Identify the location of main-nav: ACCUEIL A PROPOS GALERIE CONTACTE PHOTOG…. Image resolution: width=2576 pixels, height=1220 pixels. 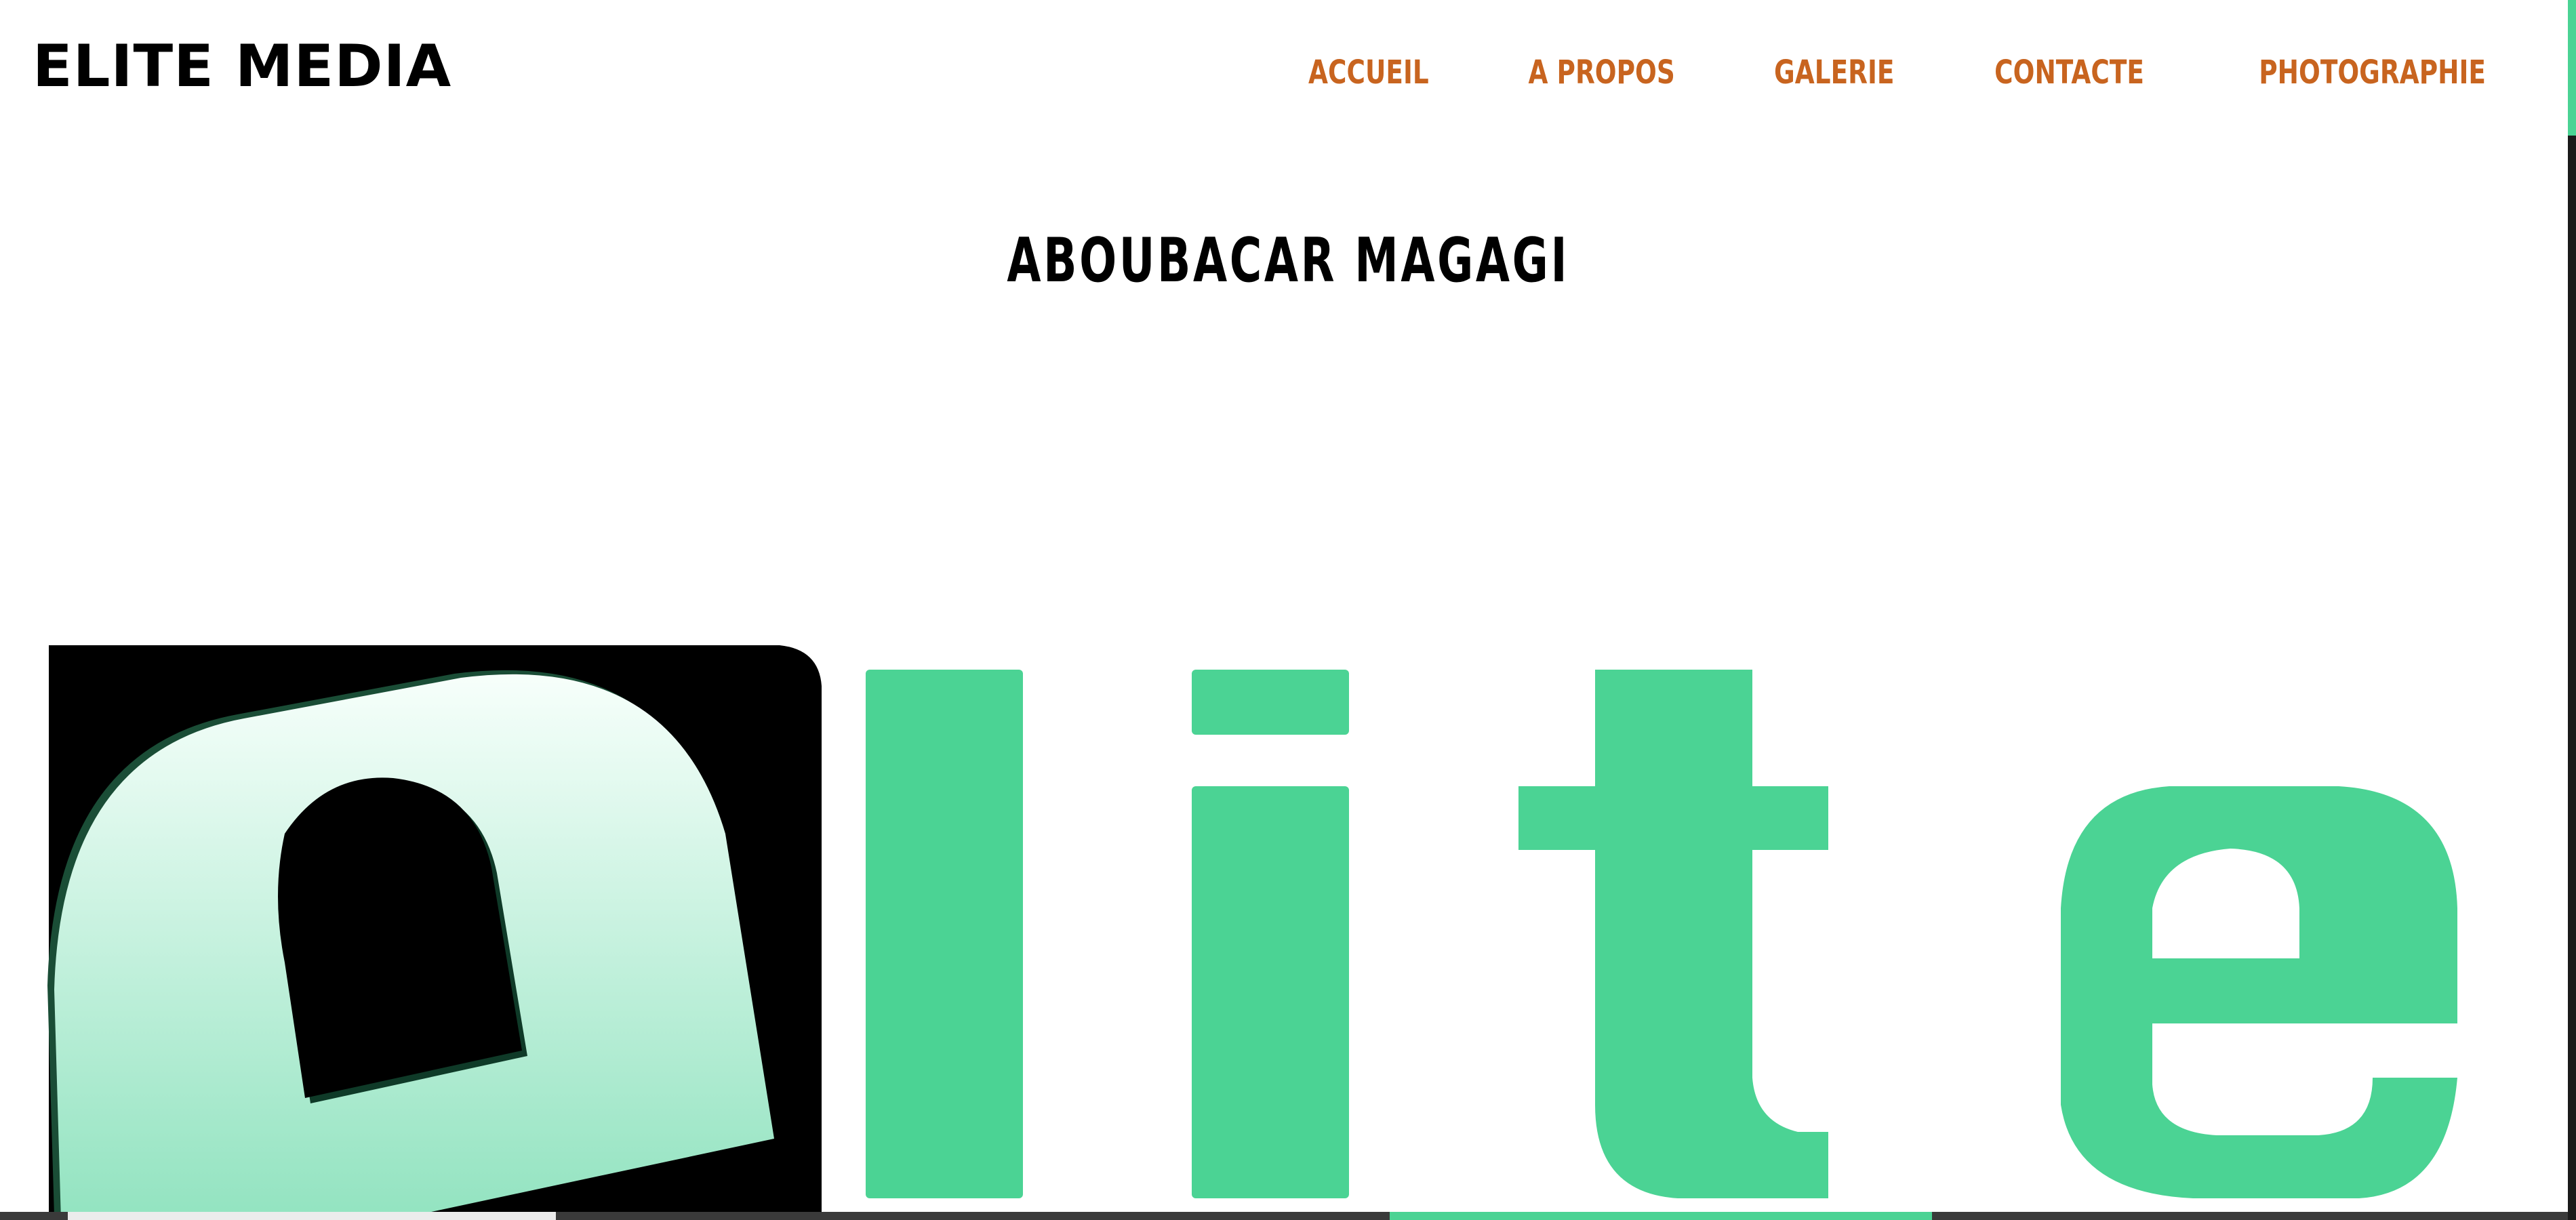
(1904, 72).